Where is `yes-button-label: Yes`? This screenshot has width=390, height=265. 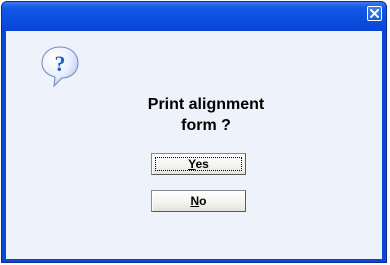 yes-button-label: Yes is located at coordinates (198, 164).